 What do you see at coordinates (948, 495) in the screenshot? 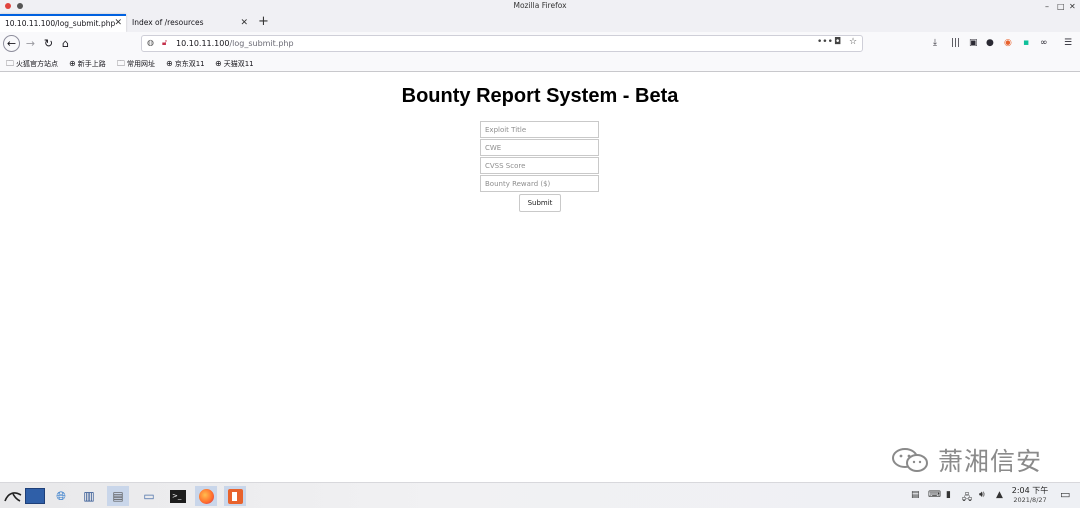
I see `battery-icon: ▮` at bounding box center [948, 495].